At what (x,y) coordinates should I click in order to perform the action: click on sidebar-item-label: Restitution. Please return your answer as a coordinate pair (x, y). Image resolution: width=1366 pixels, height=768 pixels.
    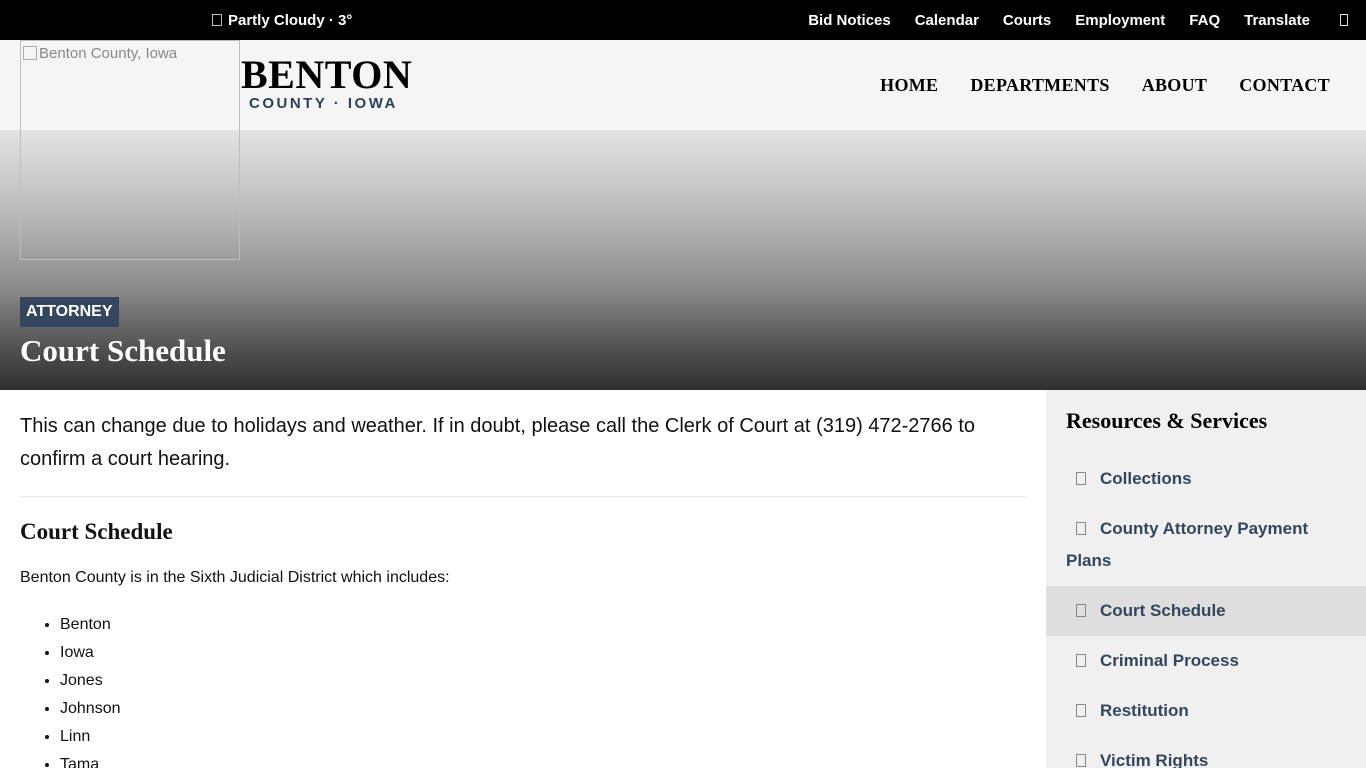
    Looking at the image, I should click on (1144, 710).